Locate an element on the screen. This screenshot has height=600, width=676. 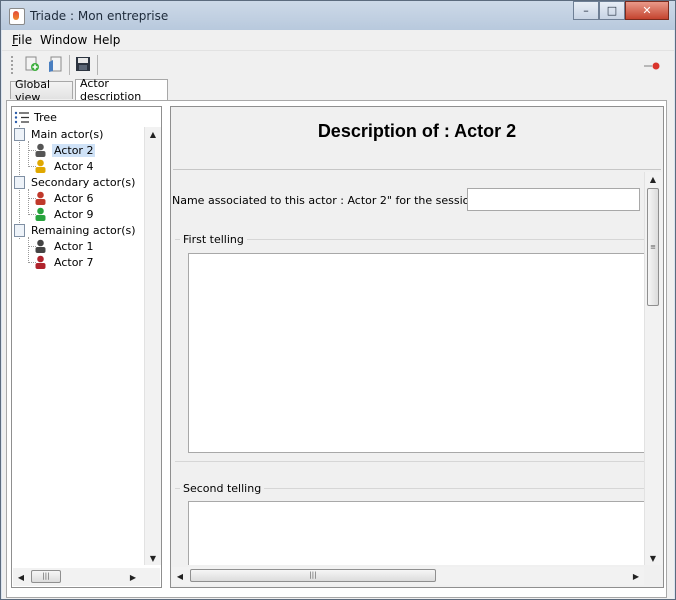
maximize-button: □ is located at coordinates (612, 10).